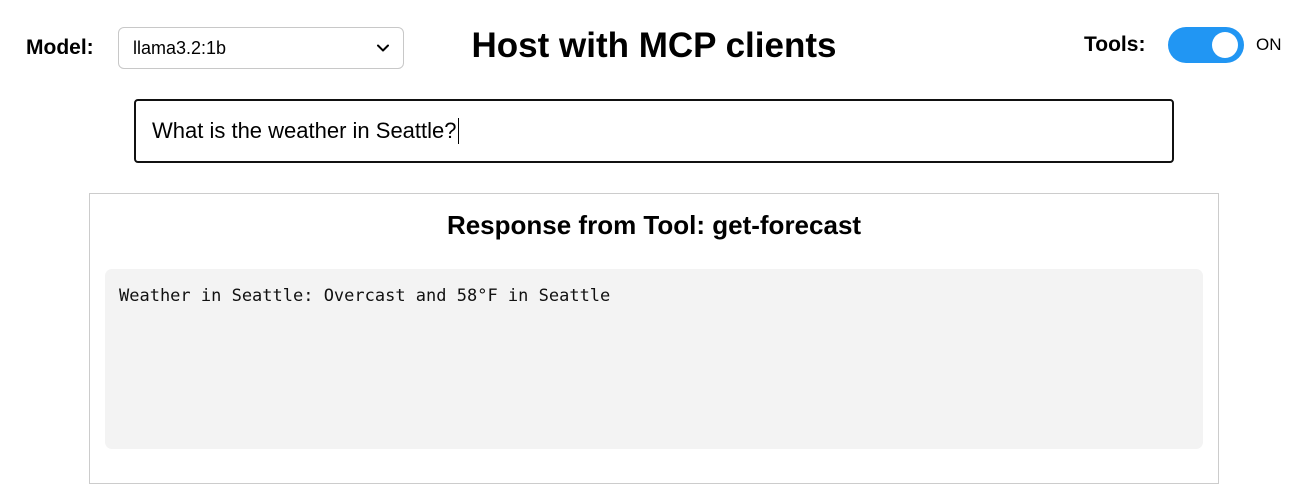  I want to click on response-title: Response from Tool: get-forecast, so click(654, 225).